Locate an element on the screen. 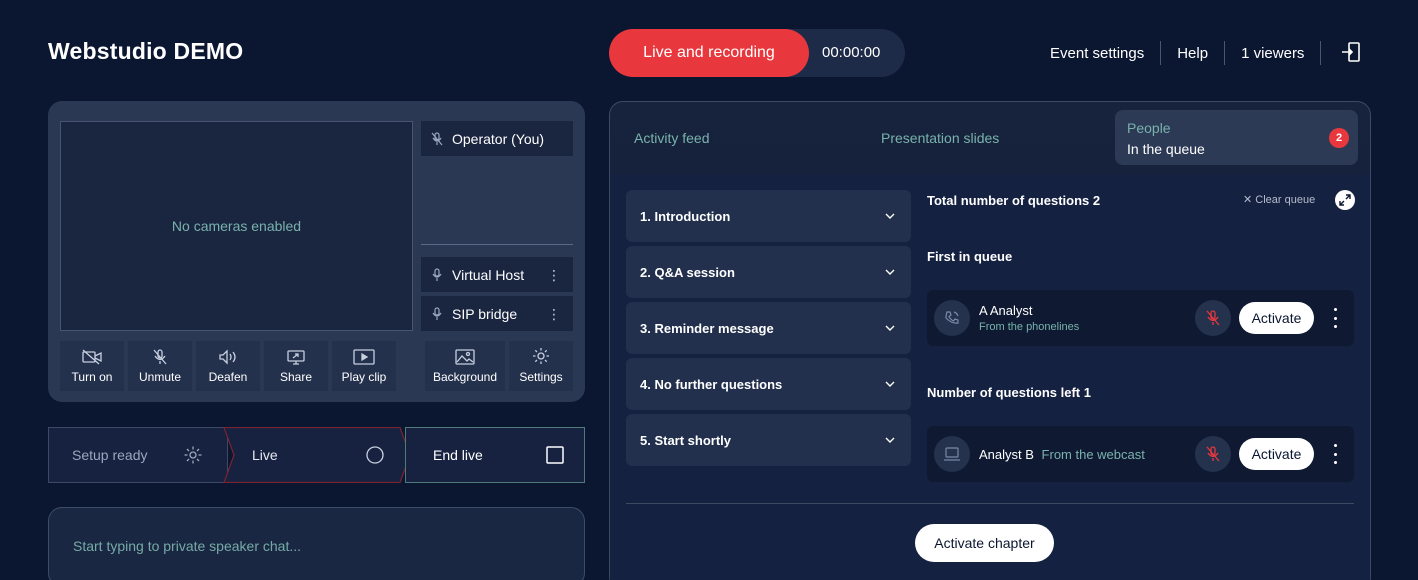  unmute-button: Unmute is located at coordinates (160, 366).